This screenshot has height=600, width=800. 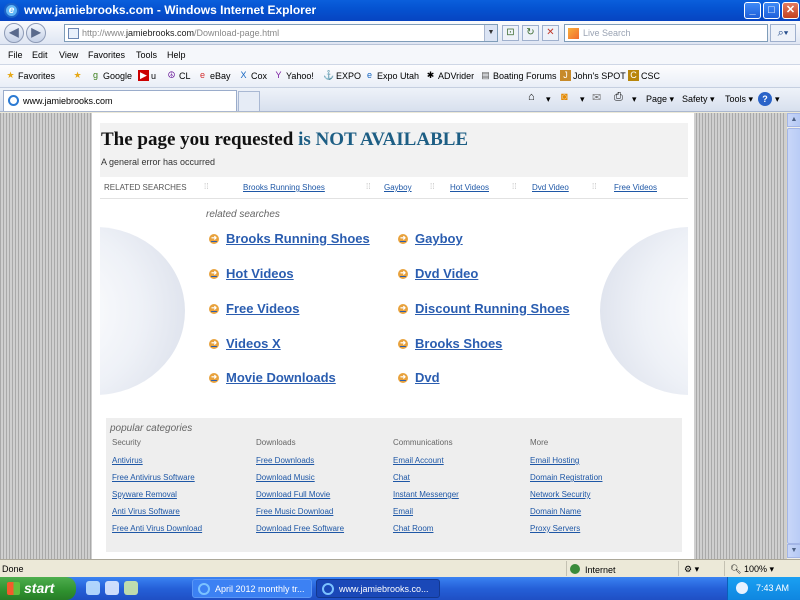 What do you see at coordinates (426, 532) in the screenshot?
I see `category-link: Chat Room` at bounding box center [426, 532].